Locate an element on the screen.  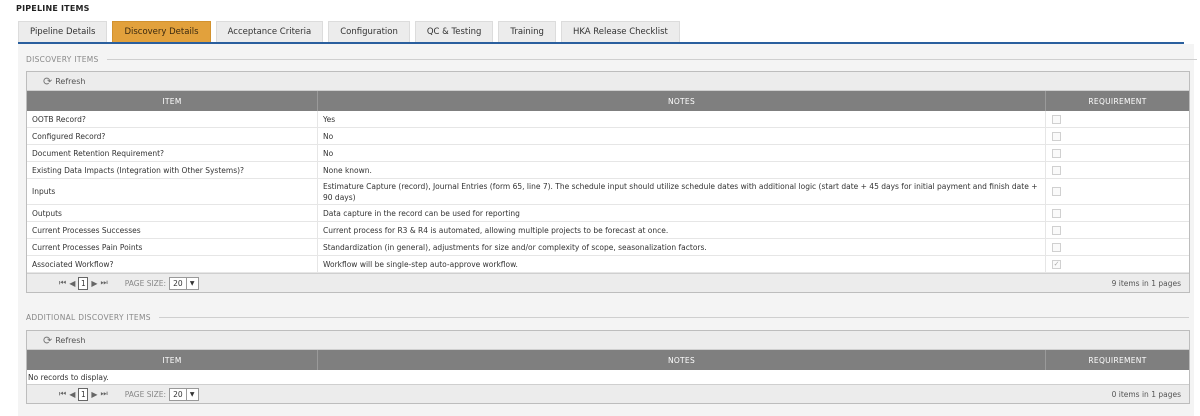
tab-configuration: Configuration is located at coordinates (369, 31).